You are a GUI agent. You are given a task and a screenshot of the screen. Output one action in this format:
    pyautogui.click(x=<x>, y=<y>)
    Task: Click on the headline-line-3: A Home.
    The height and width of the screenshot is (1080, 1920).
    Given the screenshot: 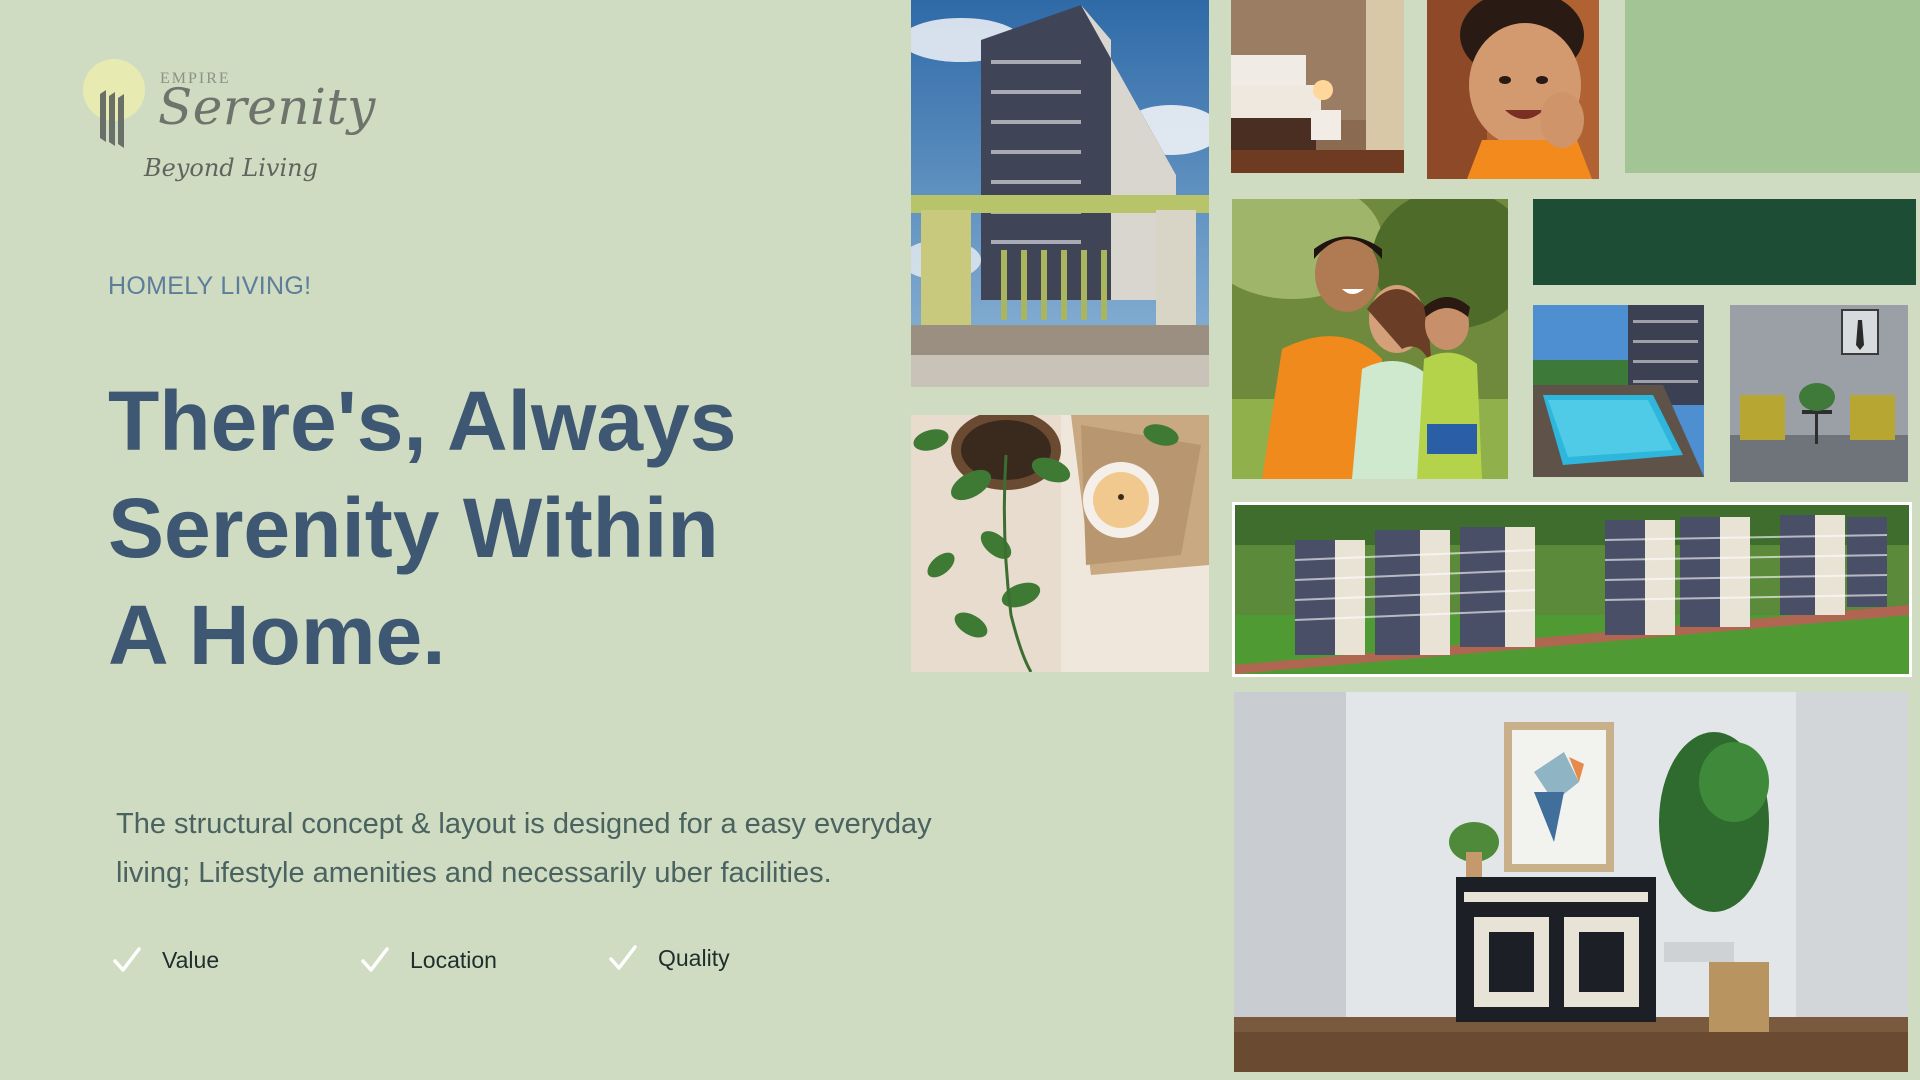 What is the action you would take?
    pyautogui.click(x=277, y=635)
    